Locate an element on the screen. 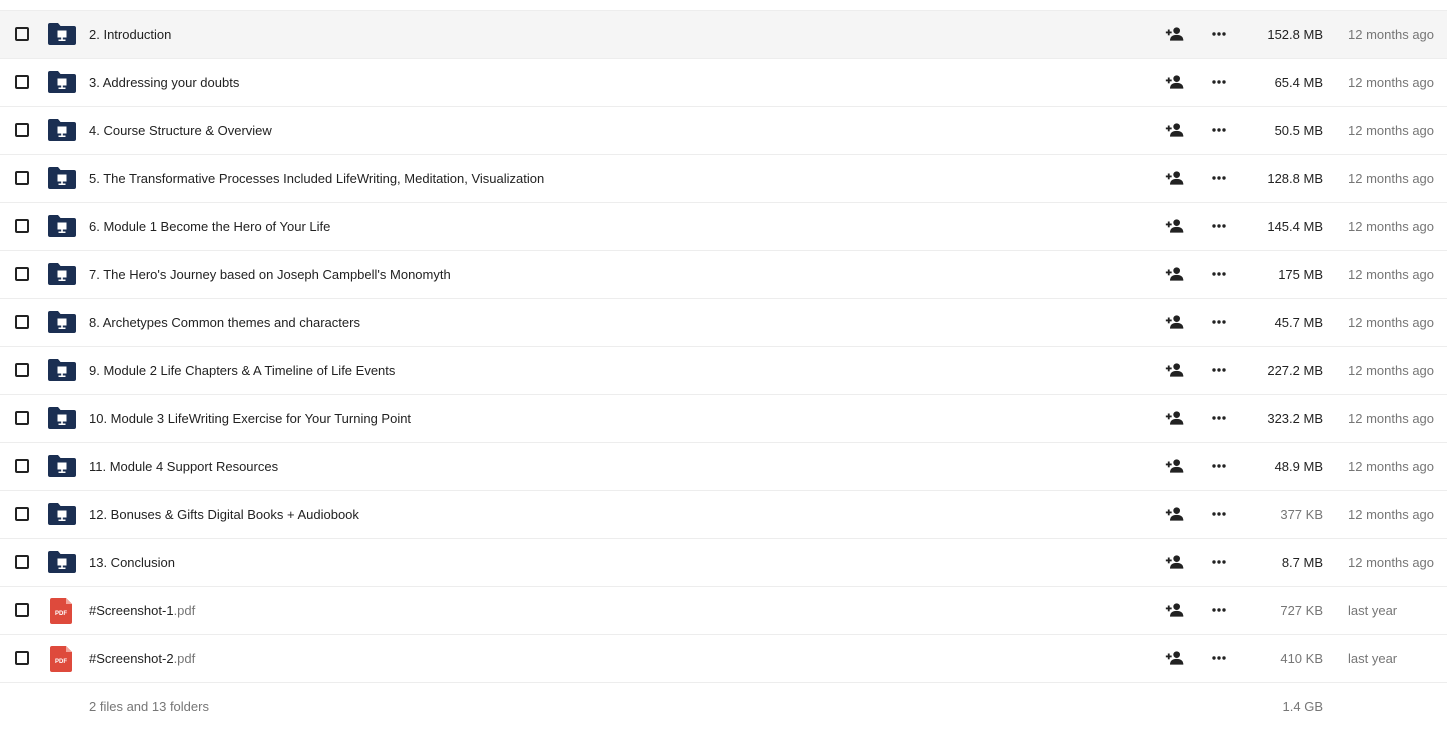 The height and width of the screenshot is (730, 1447). file-extension: .pdf is located at coordinates (184, 658).